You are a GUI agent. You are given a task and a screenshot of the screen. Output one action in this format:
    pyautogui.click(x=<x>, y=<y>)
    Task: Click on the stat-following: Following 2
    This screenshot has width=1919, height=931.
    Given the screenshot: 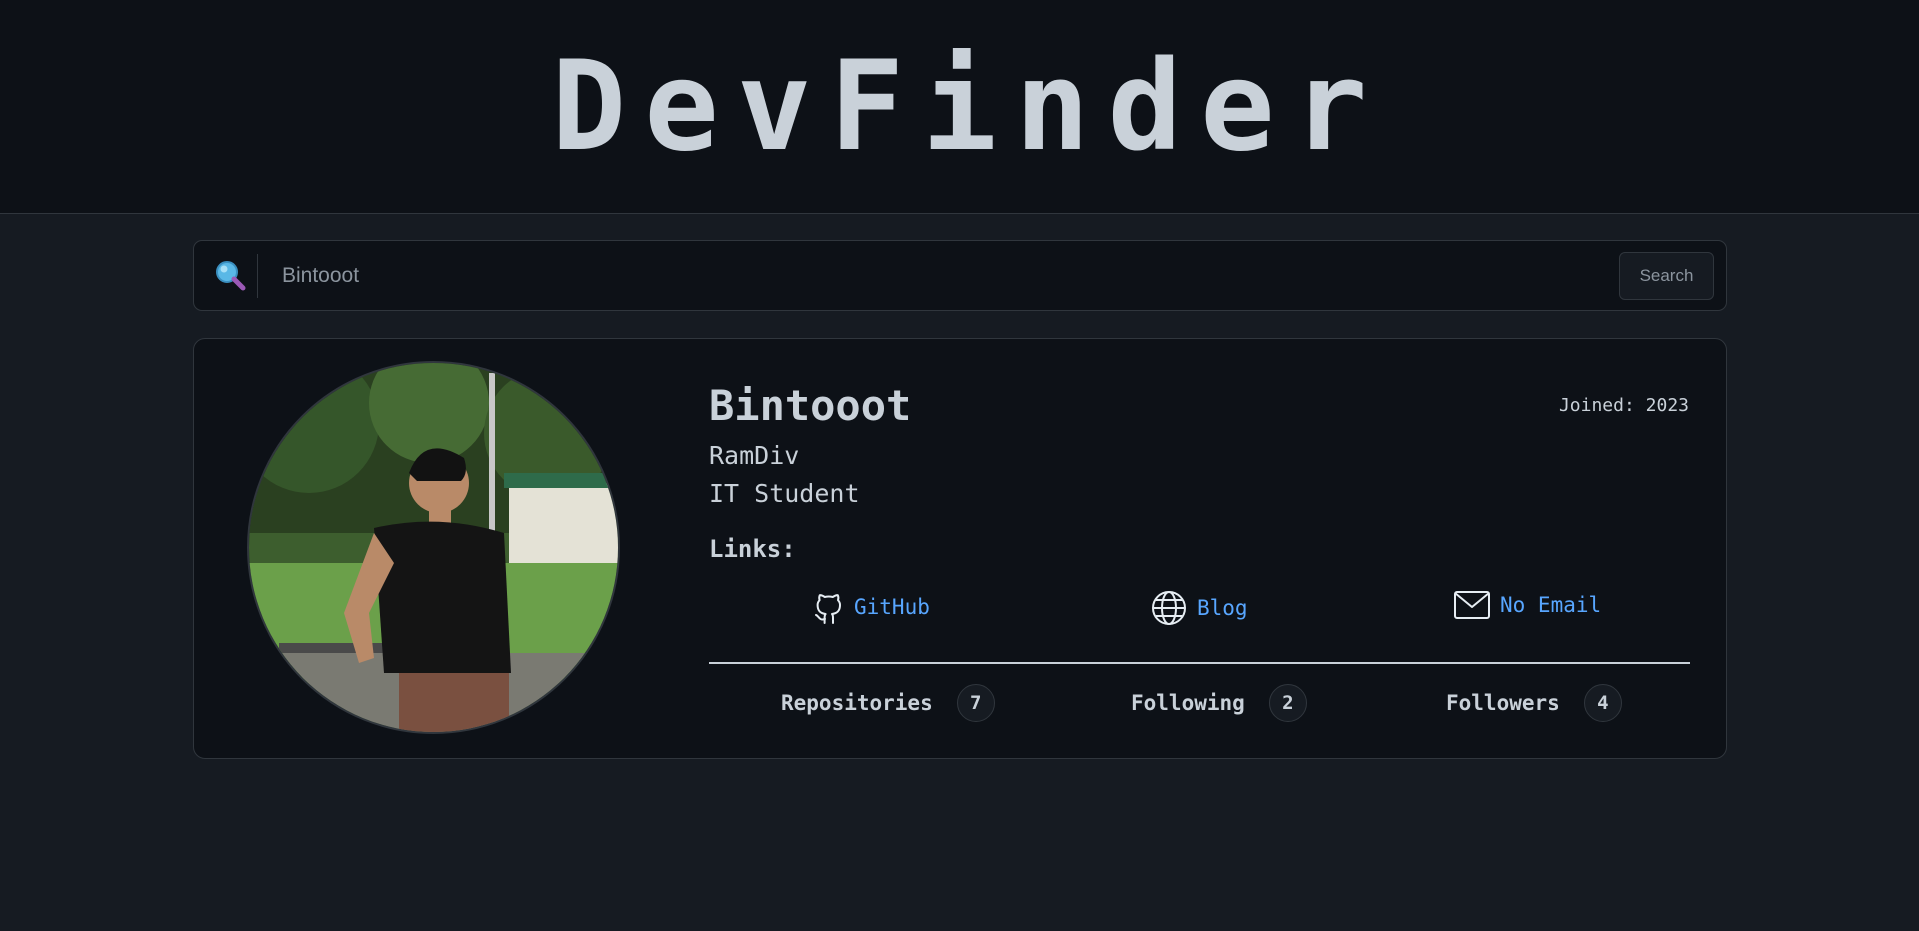 What is the action you would take?
    pyautogui.click(x=1219, y=703)
    